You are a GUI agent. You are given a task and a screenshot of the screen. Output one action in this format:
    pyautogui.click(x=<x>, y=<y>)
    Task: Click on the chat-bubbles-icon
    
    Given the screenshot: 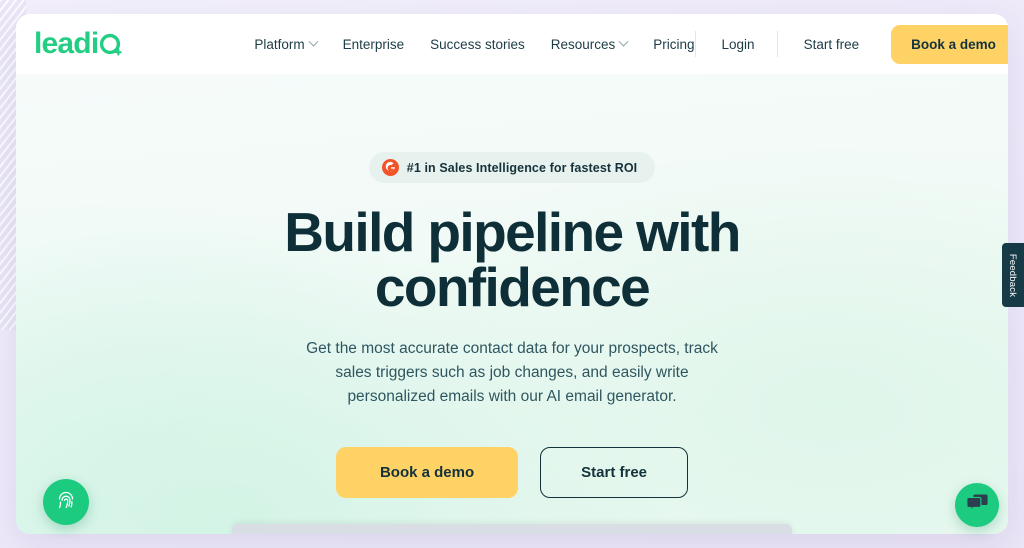 What is the action you would take?
    pyautogui.click(x=977, y=505)
    